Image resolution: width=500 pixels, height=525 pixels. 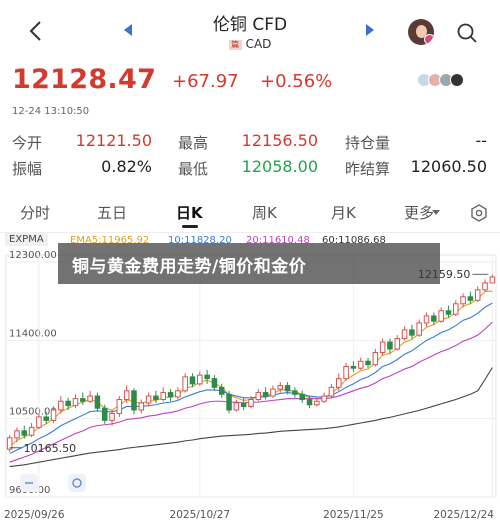 I want to click on y-tick-label: 12300.00, so click(x=33, y=255).